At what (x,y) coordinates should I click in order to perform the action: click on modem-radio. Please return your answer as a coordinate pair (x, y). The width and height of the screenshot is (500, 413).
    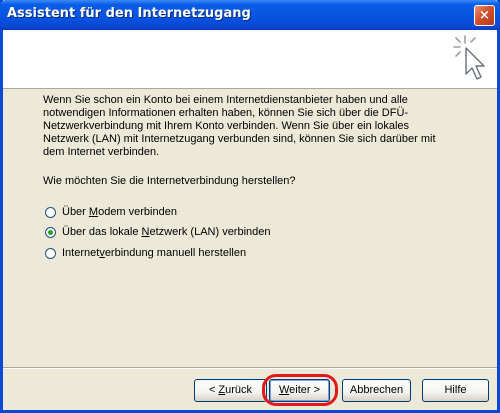
    Looking at the image, I should click on (50, 212).